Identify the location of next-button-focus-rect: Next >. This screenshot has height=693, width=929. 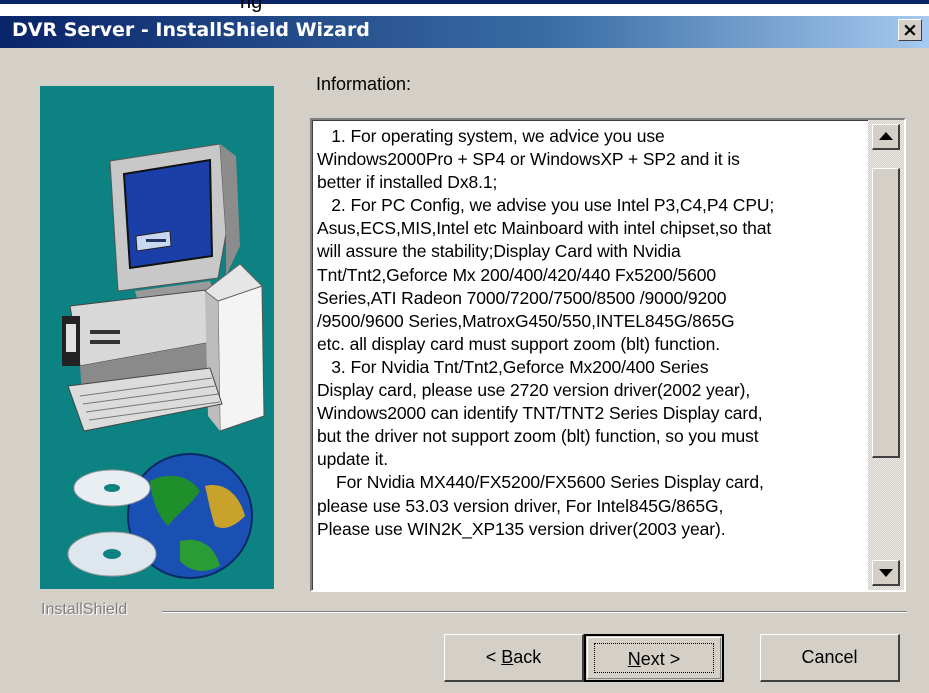
(654, 658).